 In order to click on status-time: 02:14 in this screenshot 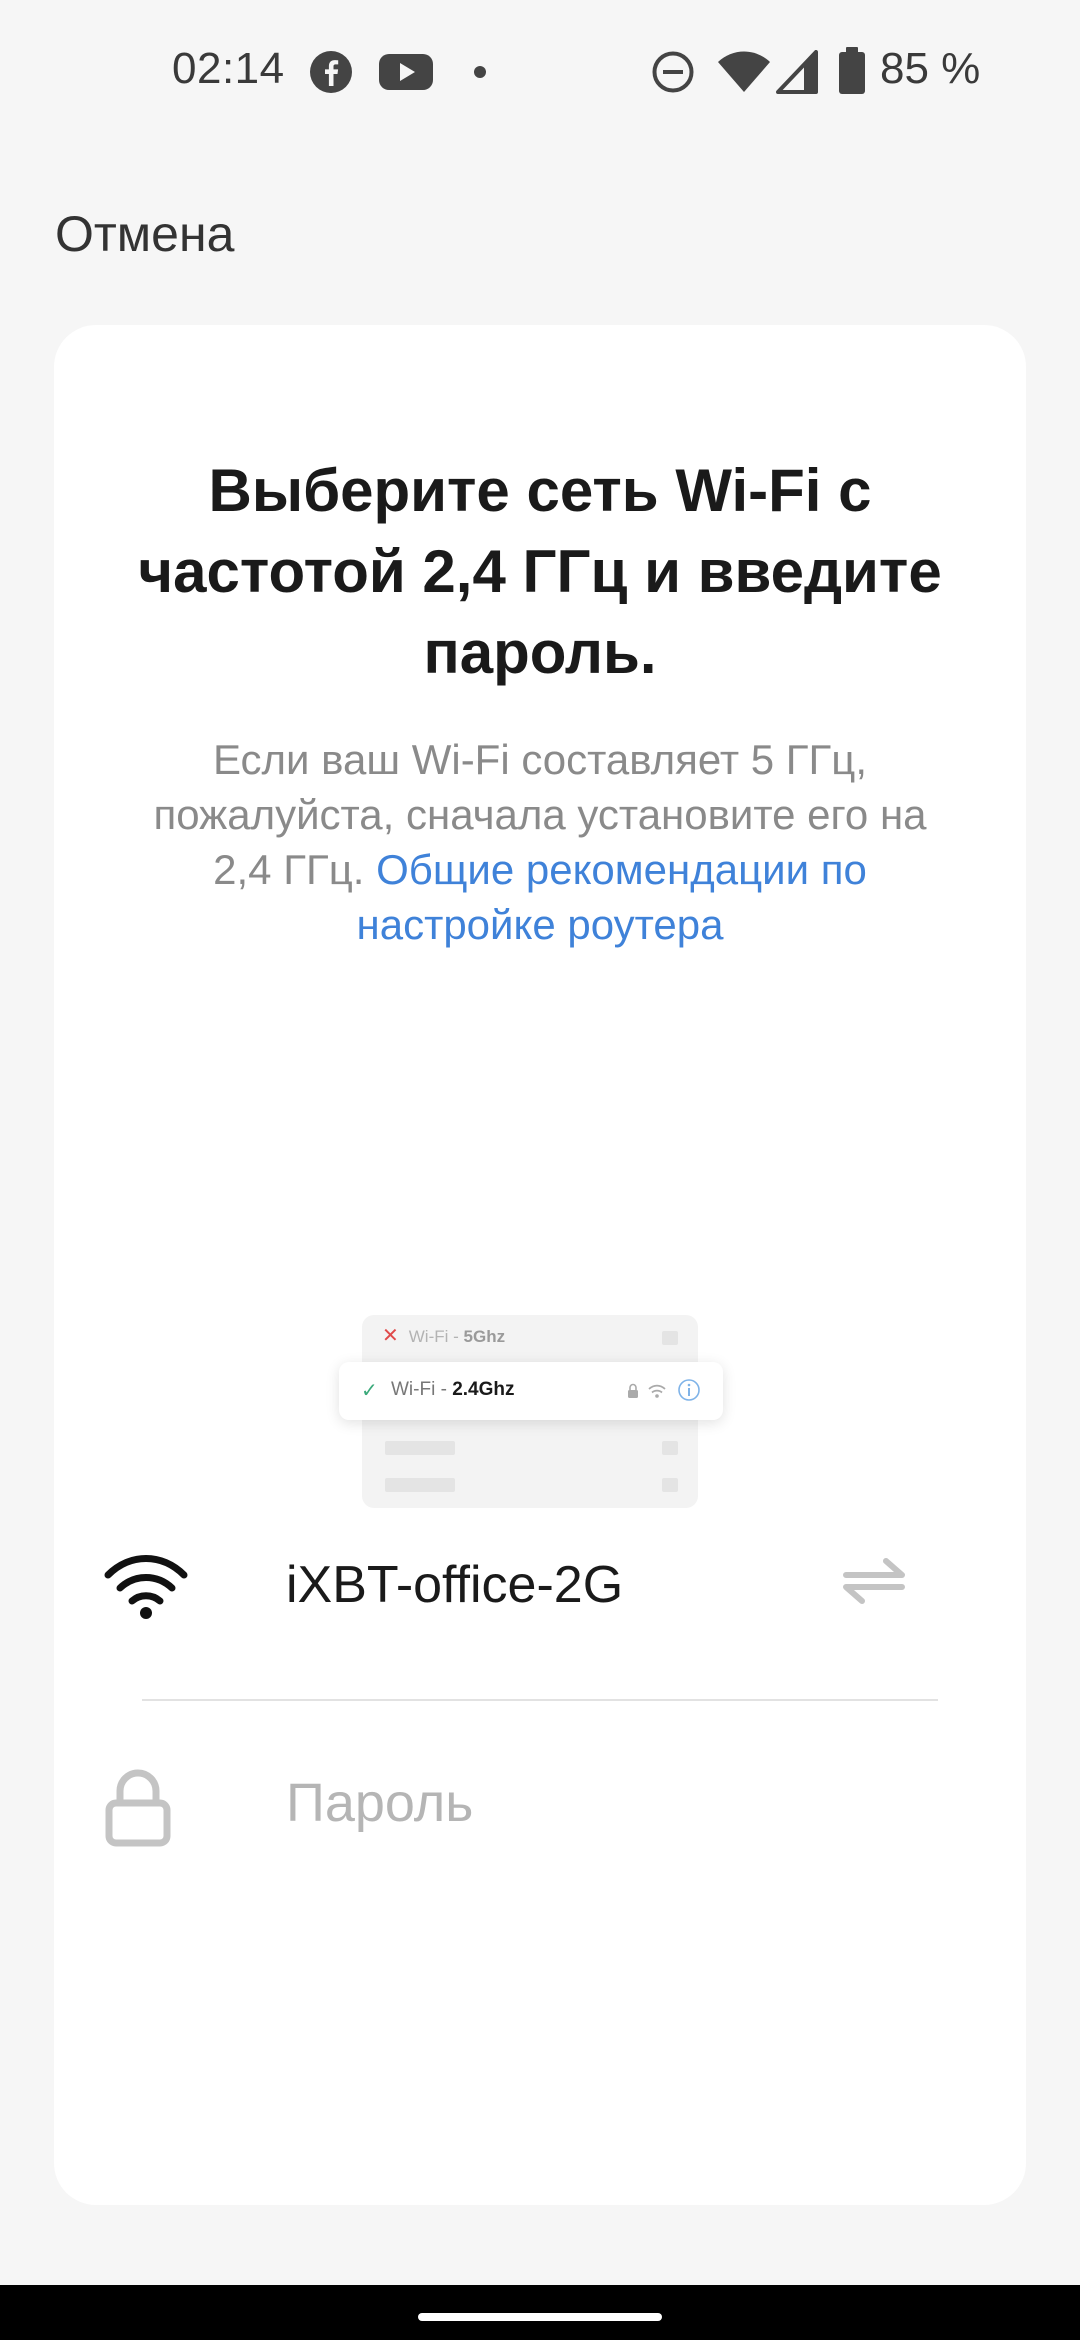, I will do `click(228, 68)`.